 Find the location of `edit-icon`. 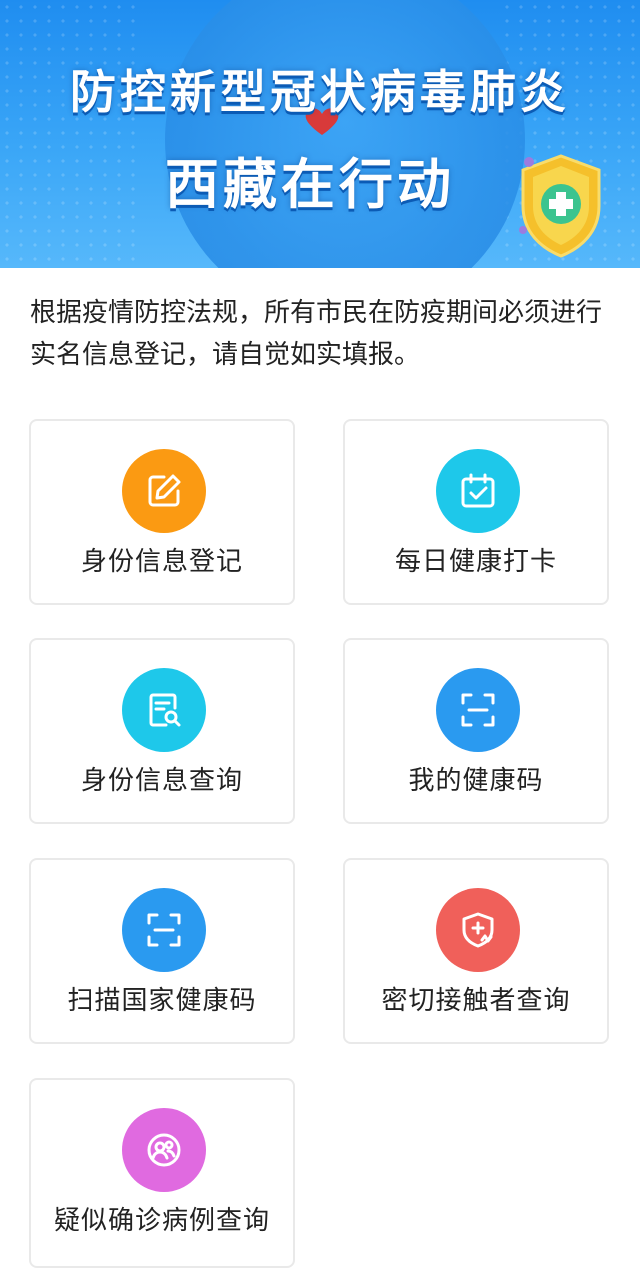

edit-icon is located at coordinates (164, 491).